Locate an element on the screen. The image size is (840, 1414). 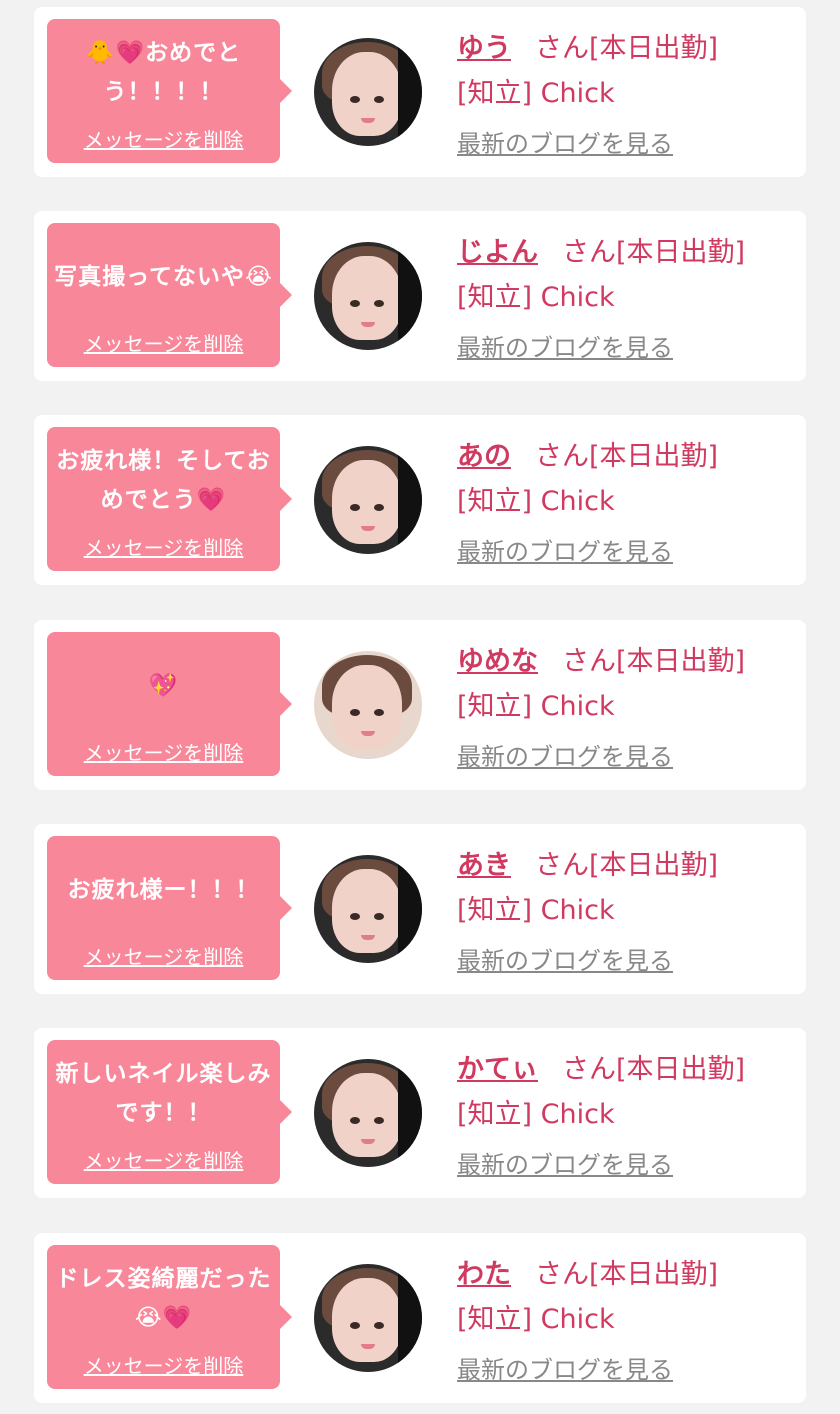
cast-info: あの さん[本日出勤] [知立] Chick 最新のブログを見る is located at coordinates (627, 500).